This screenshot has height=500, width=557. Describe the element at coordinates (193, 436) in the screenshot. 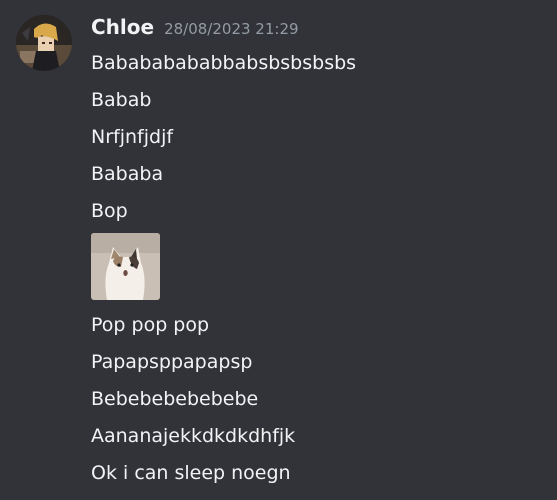

I see `message-line: Aananajekkdkdkdhfjk` at that location.